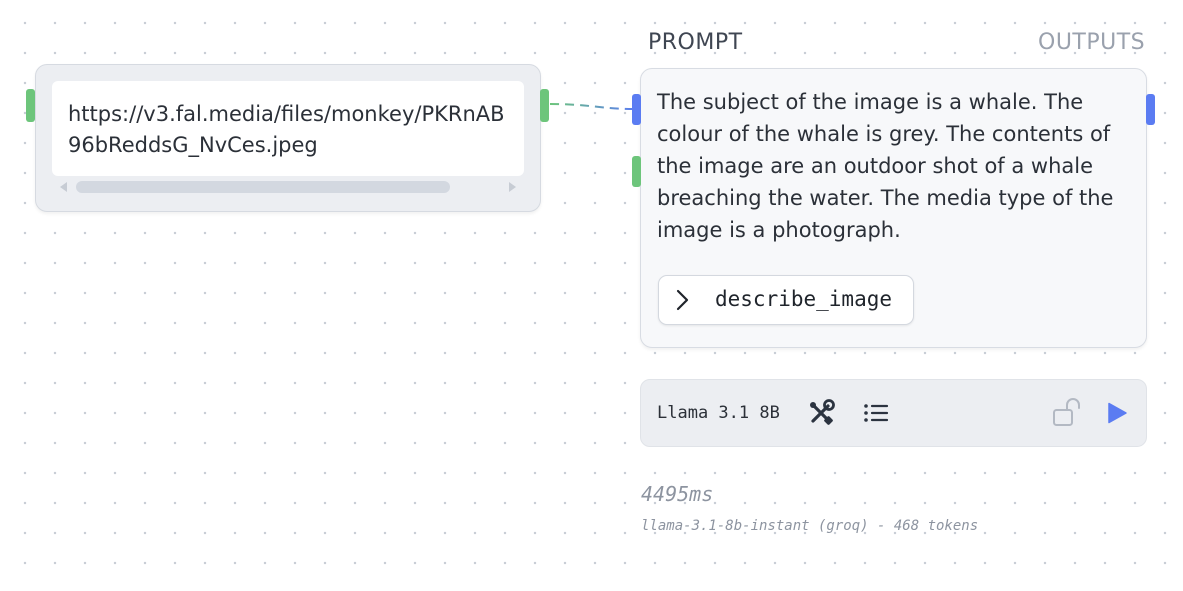 This screenshot has width=1183, height=591. I want to click on play-icon, so click(1117, 413).